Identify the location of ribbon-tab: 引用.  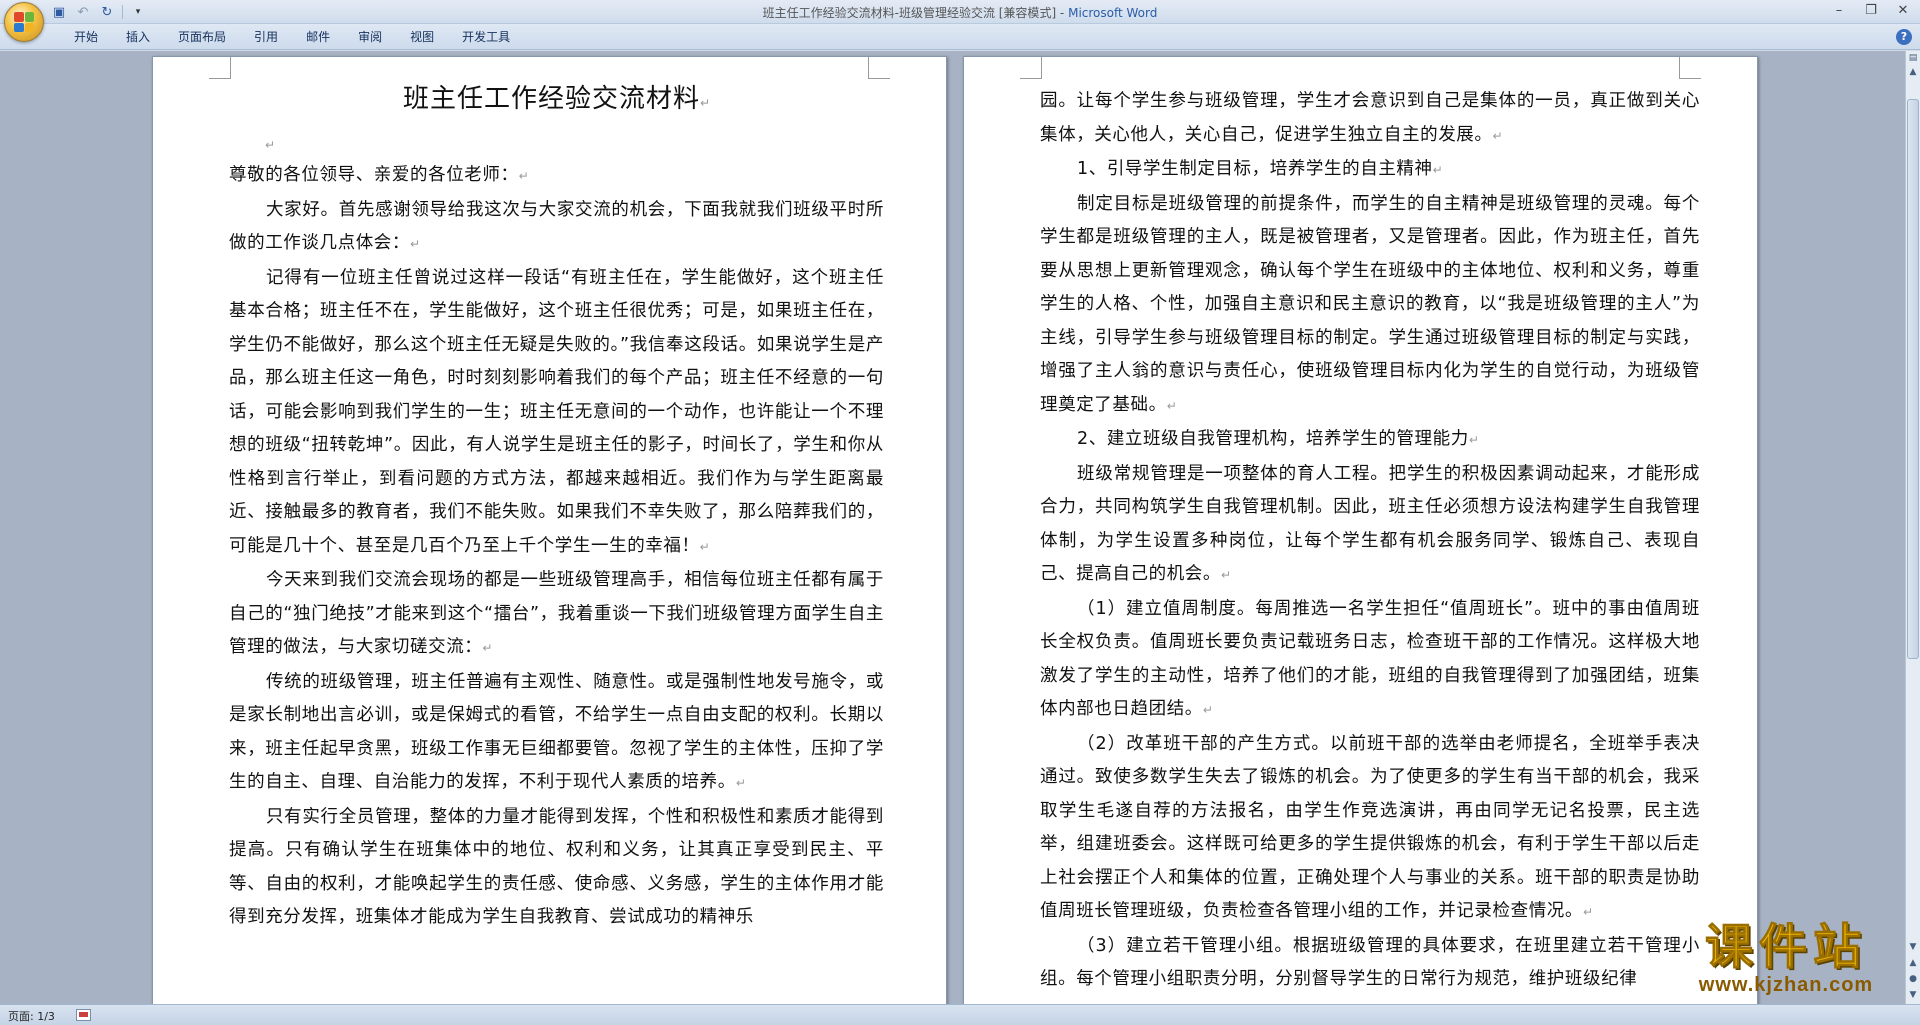
(266, 37).